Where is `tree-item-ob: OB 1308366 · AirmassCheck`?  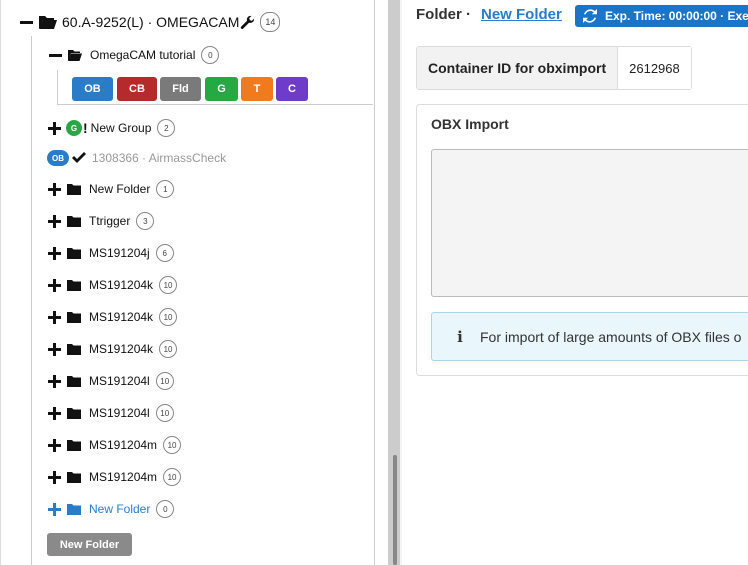
tree-item-ob: OB 1308366 · AirmassCheck is located at coordinates (136, 158).